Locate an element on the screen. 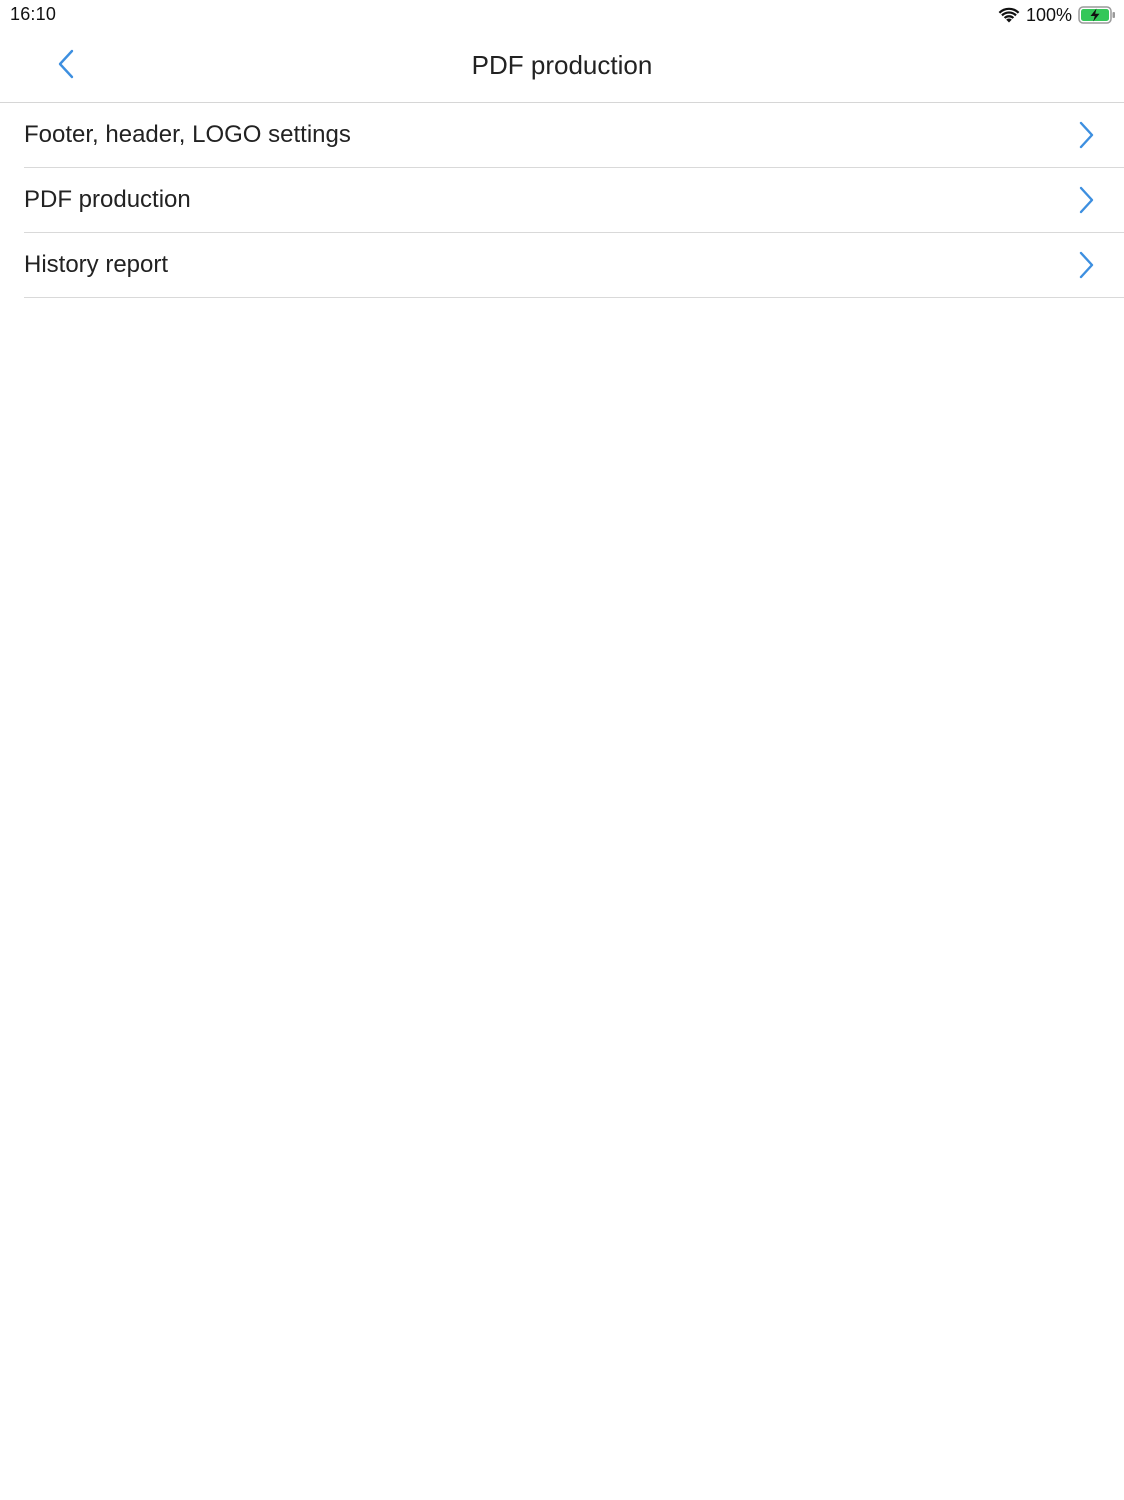  menu-item-pdf-production: PDF production is located at coordinates (574, 200).